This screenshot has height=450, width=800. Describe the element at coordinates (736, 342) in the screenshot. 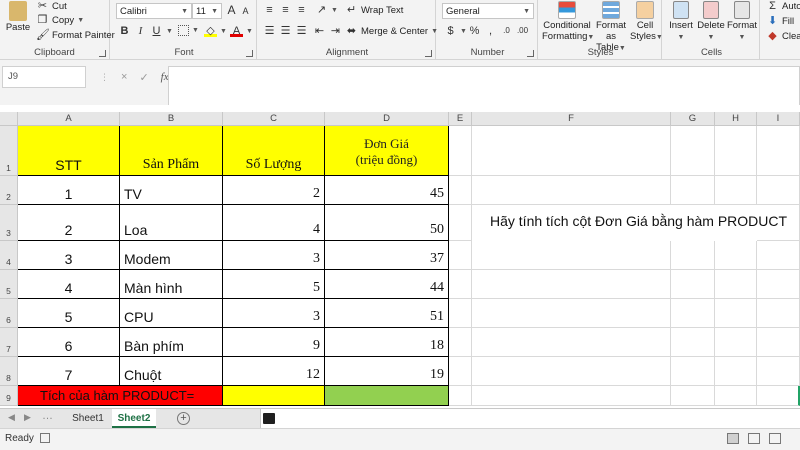

I see `cell-h7` at that location.